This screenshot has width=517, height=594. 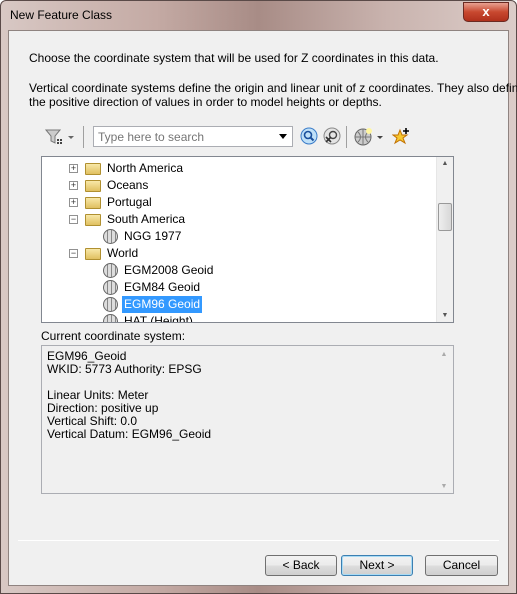 What do you see at coordinates (239, 202) in the screenshot?
I see `tree-item: + Portugal` at bounding box center [239, 202].